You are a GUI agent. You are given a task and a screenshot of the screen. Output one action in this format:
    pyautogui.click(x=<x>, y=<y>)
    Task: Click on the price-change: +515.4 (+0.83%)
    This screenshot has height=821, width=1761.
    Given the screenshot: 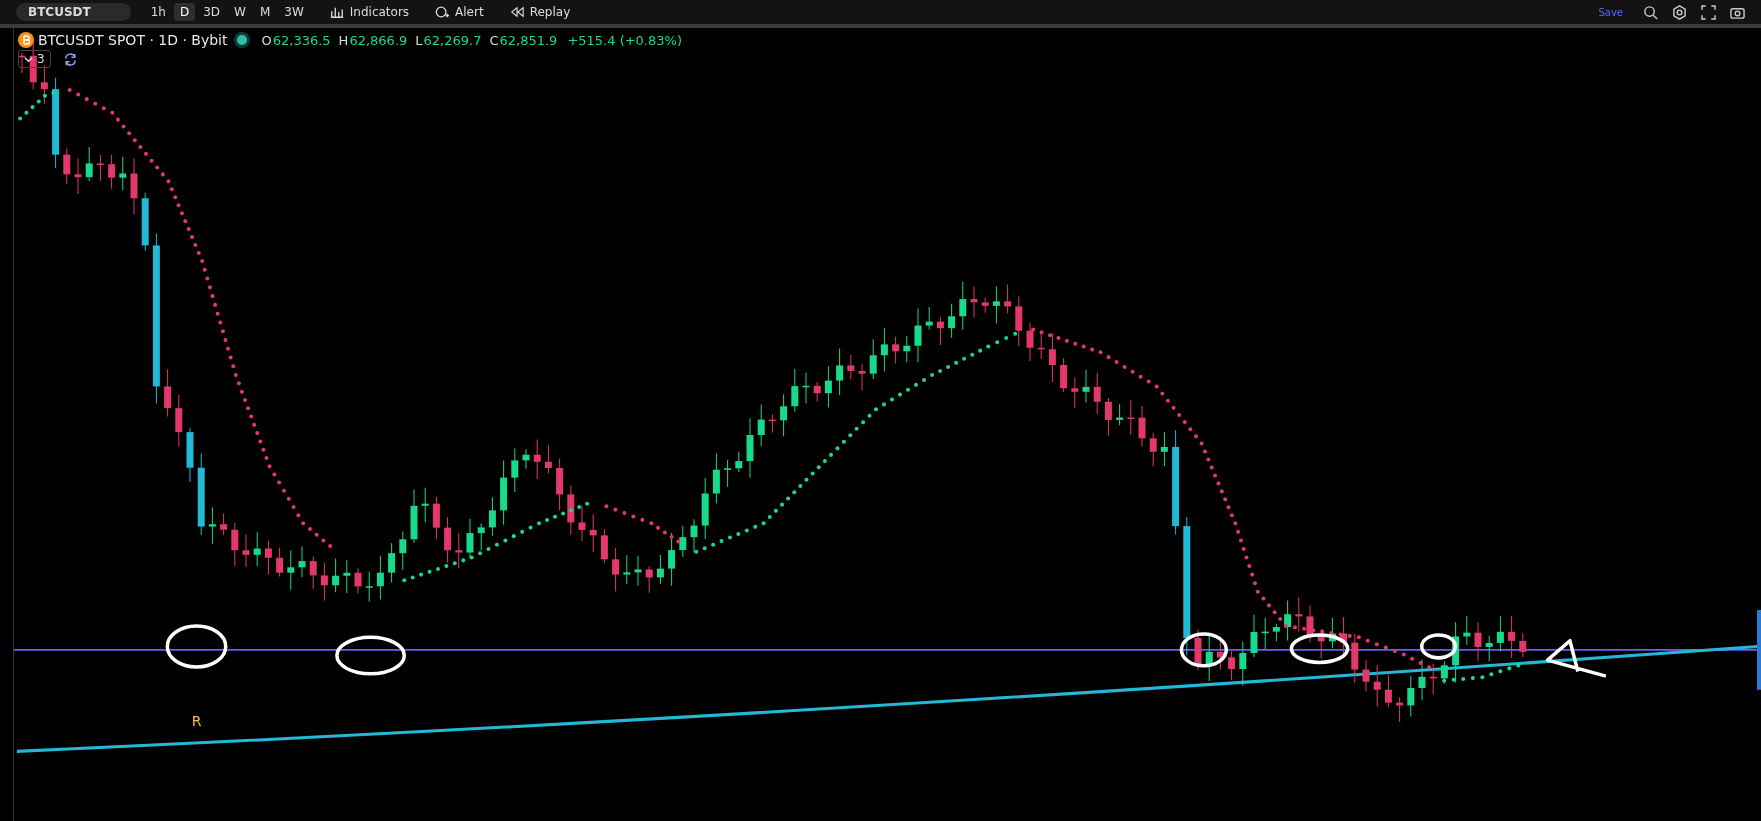 What is the action you would take?
    pyautogui.click(x=624, y=40)
    